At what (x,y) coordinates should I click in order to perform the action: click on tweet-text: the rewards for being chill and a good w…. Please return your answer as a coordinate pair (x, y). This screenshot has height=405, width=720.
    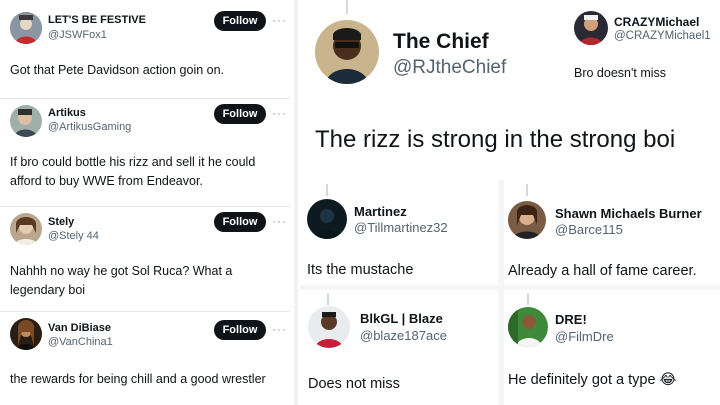
    Looking at the image, I should click on (138, 379).